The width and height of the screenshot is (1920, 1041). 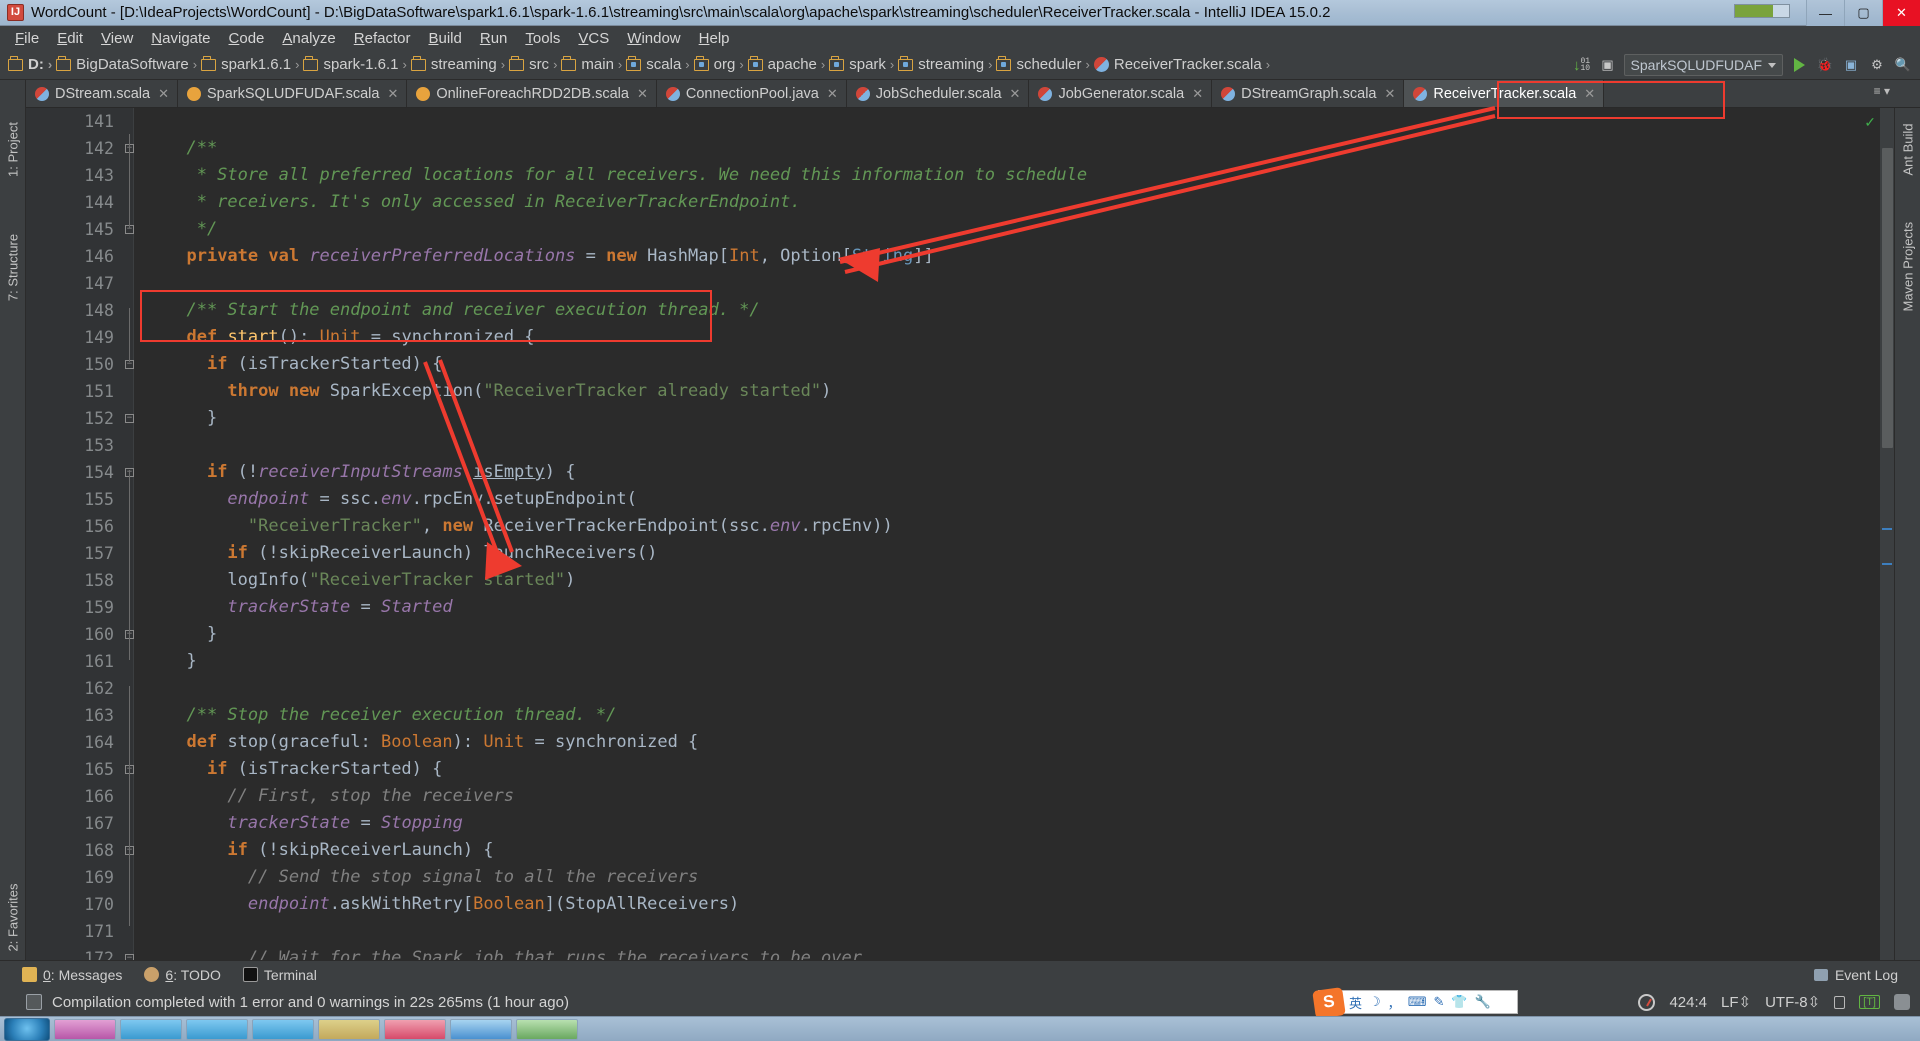 What do you see at coordinates (960, 634) in the screenshot?
I see `code-line: 160− }` at bounding box center [960, 634].